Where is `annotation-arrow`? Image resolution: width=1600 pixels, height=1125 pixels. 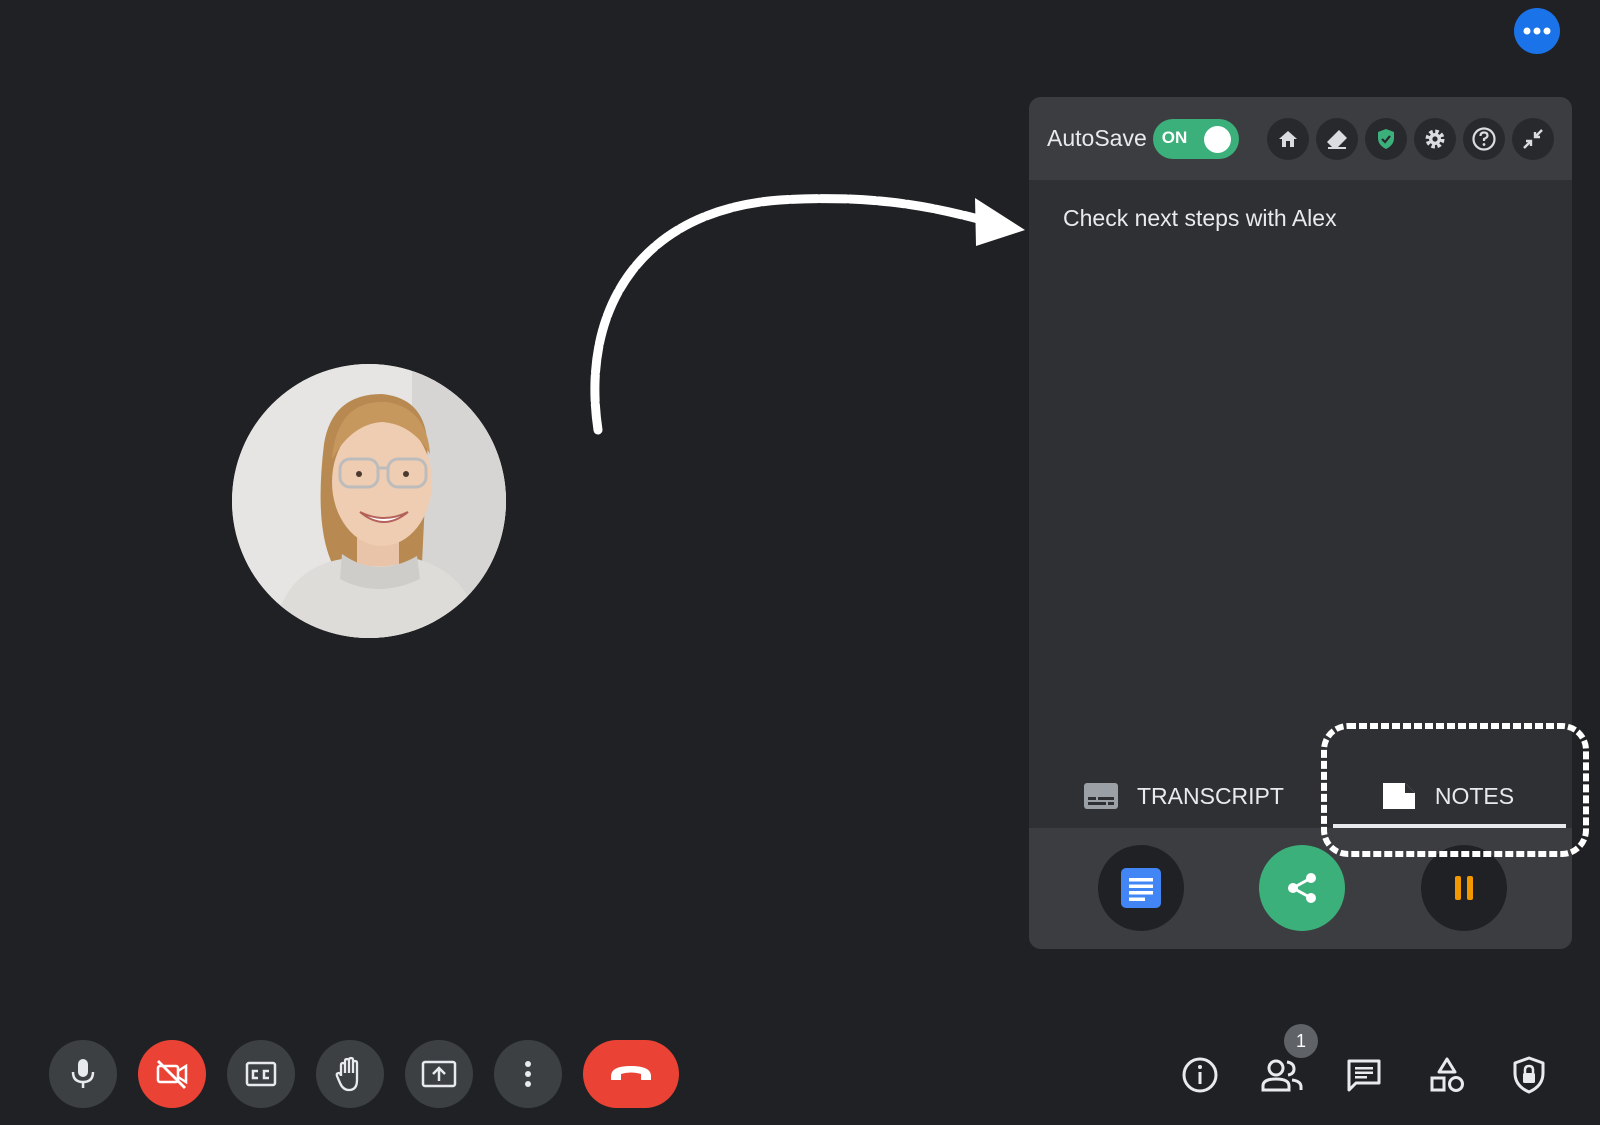 annotation-arrow is located at coordinates (807, 314).